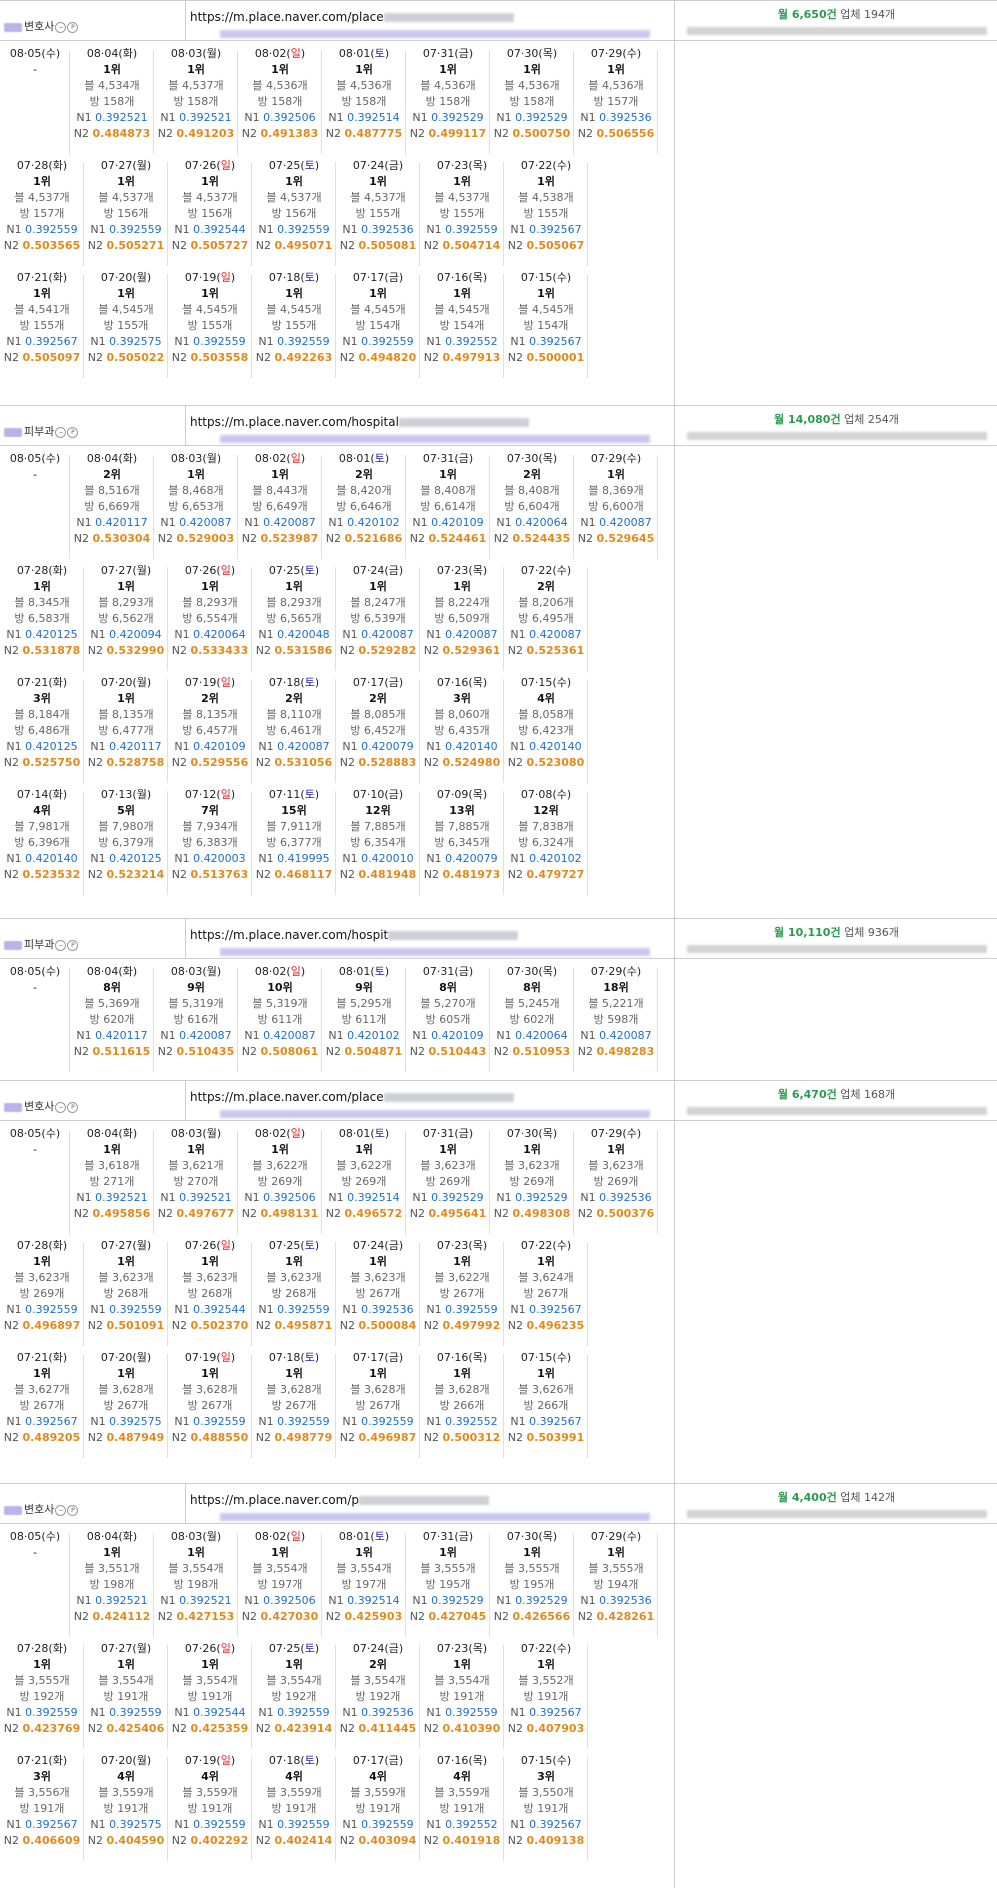  Describe the element at coordinates (294, 245) in the screenshot. I see `n2-score: N2 0.495071` at that location.